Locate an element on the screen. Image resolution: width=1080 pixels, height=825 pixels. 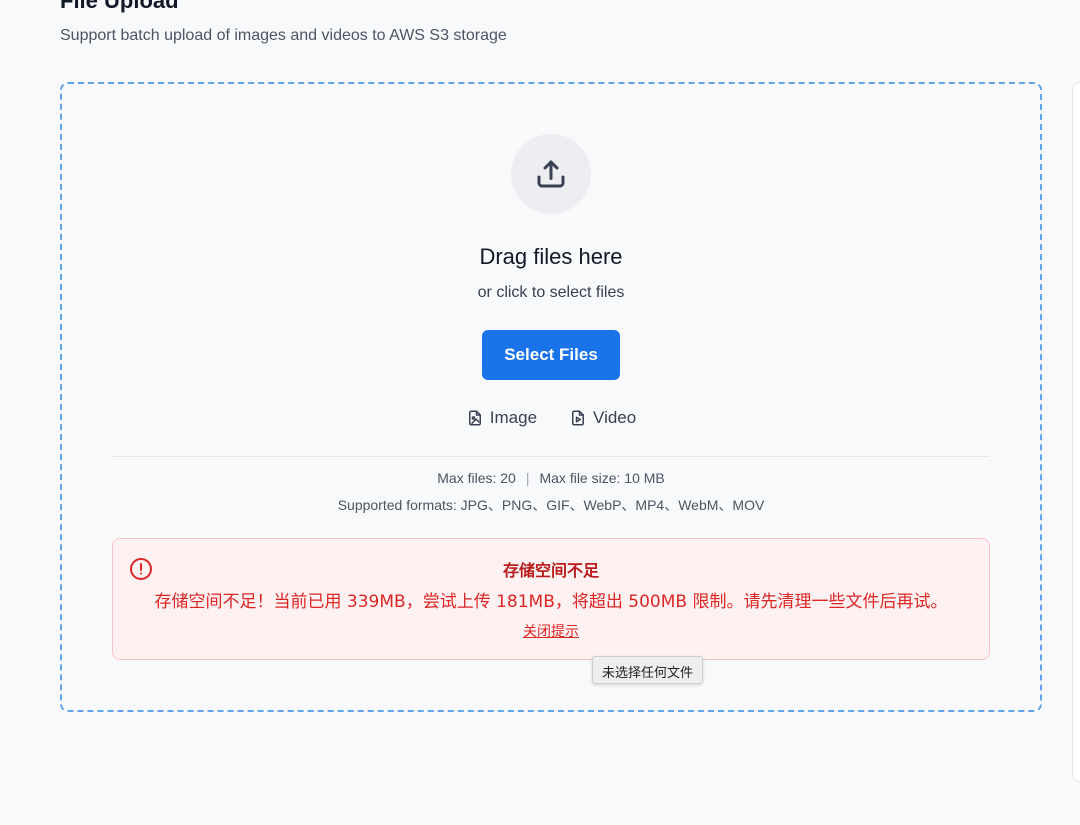
max-size-text: Max file size: 10 MB is located at coordinates (602, 478).